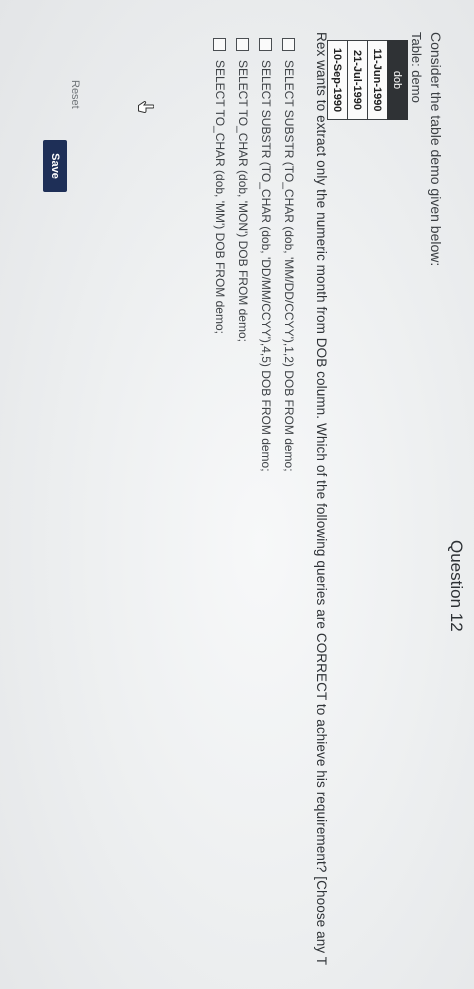  What do you see at coordinates (337, 80) in the screenshot?
I see `table-cell: 10-Sep-1990` at bounding box center [337, 80].